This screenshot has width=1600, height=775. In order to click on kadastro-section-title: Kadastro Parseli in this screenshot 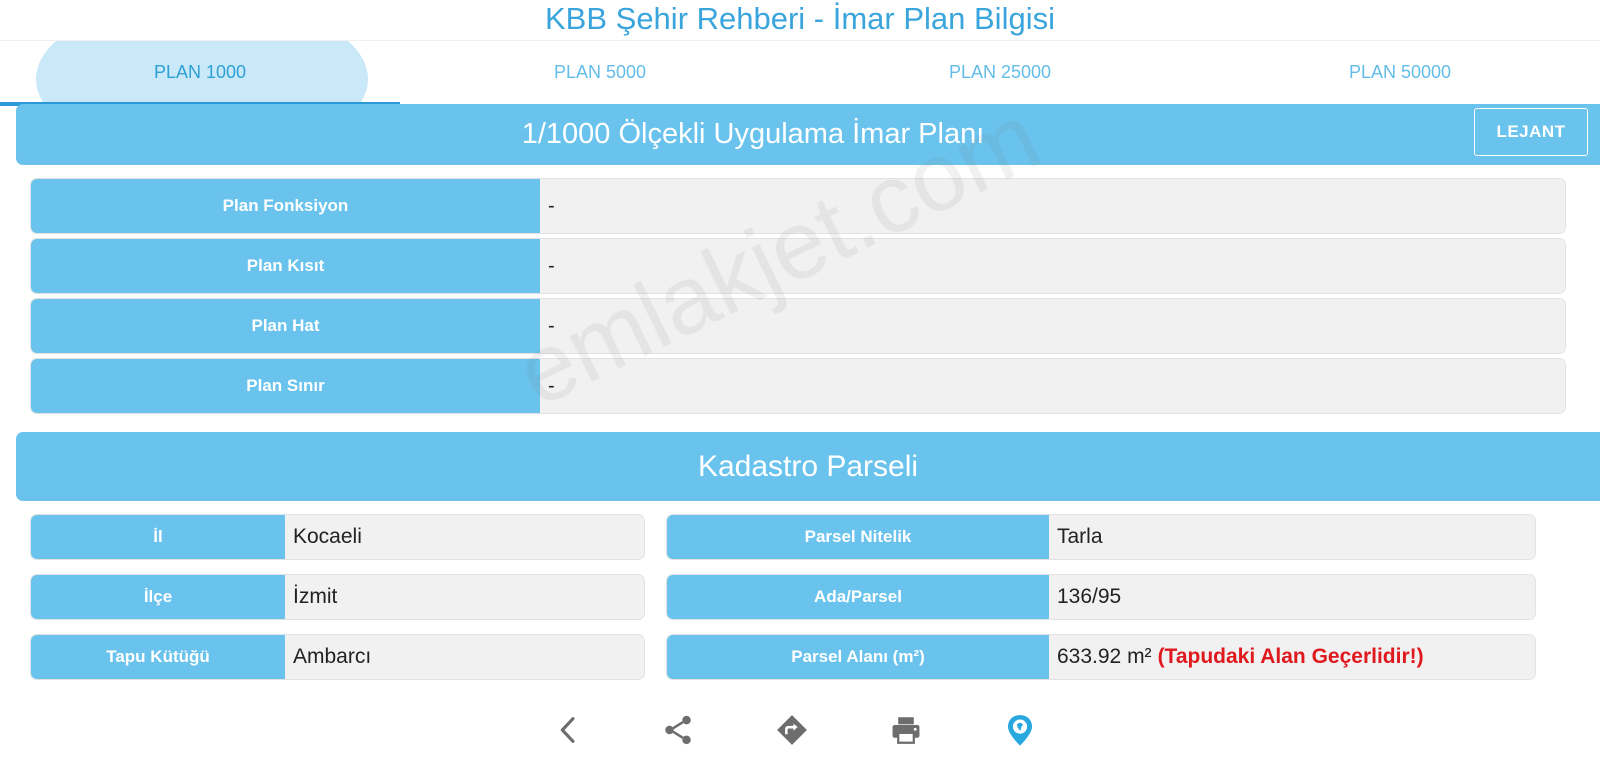, I will do `click(808, 466)`.